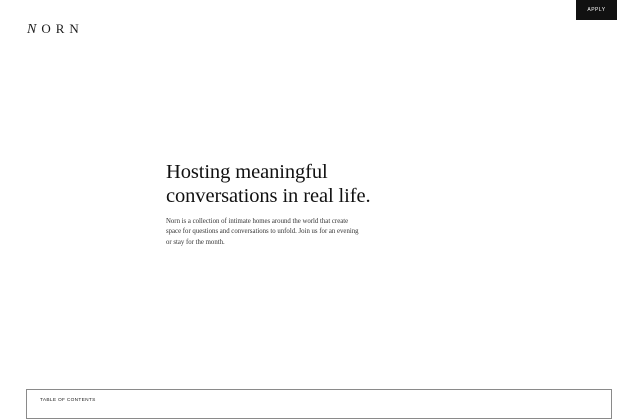  I want to click on logo-initial: N, so click(34, 29).